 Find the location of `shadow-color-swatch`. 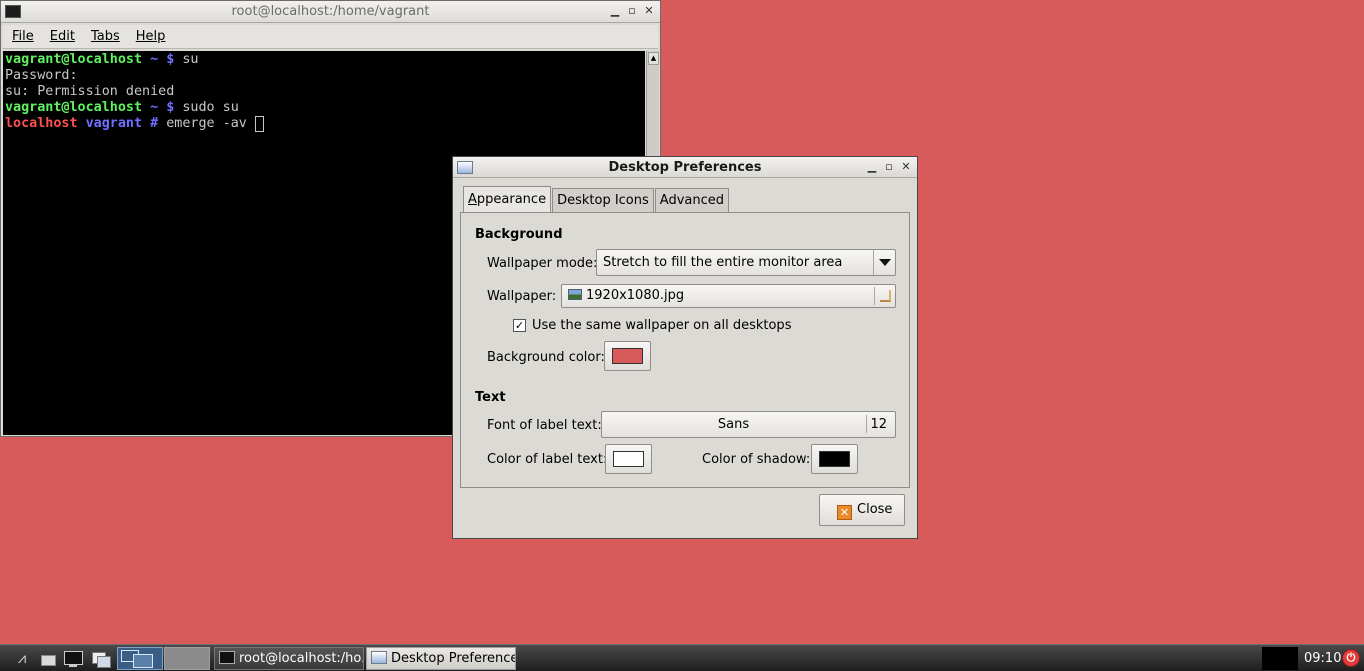

shadow-color-swatch is located at coordinates (834, 459).